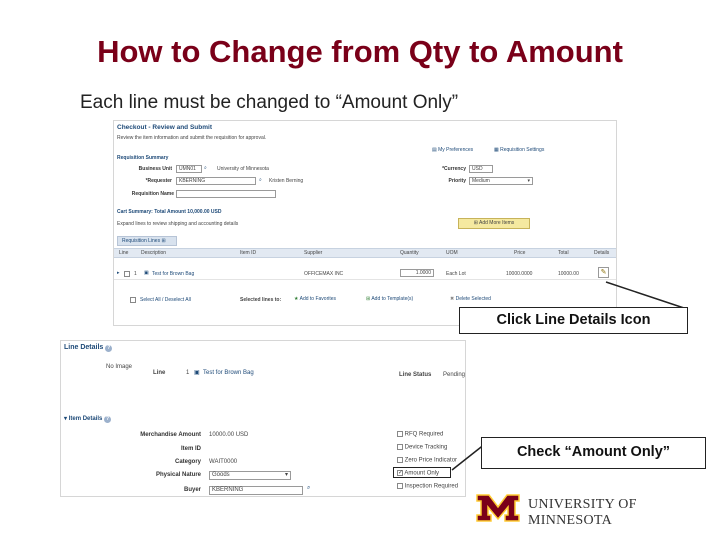  What do you see at coordinates (427, 460) in the screenshot?
I see `checkbox-zero-price: Zero Price Indicator` at bounding box center [427, 460].